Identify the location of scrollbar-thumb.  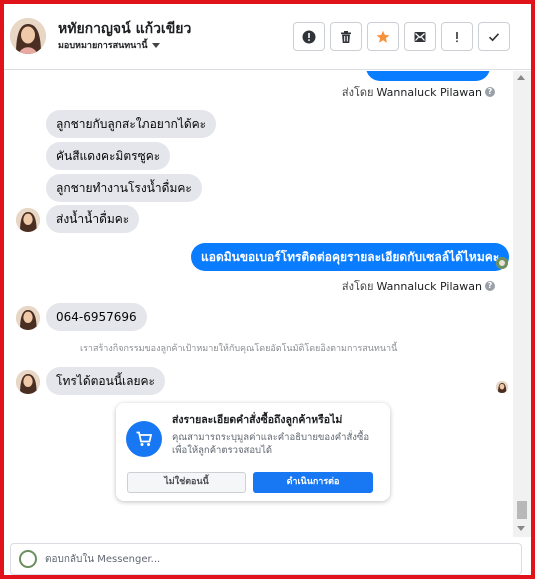
(522, 510).